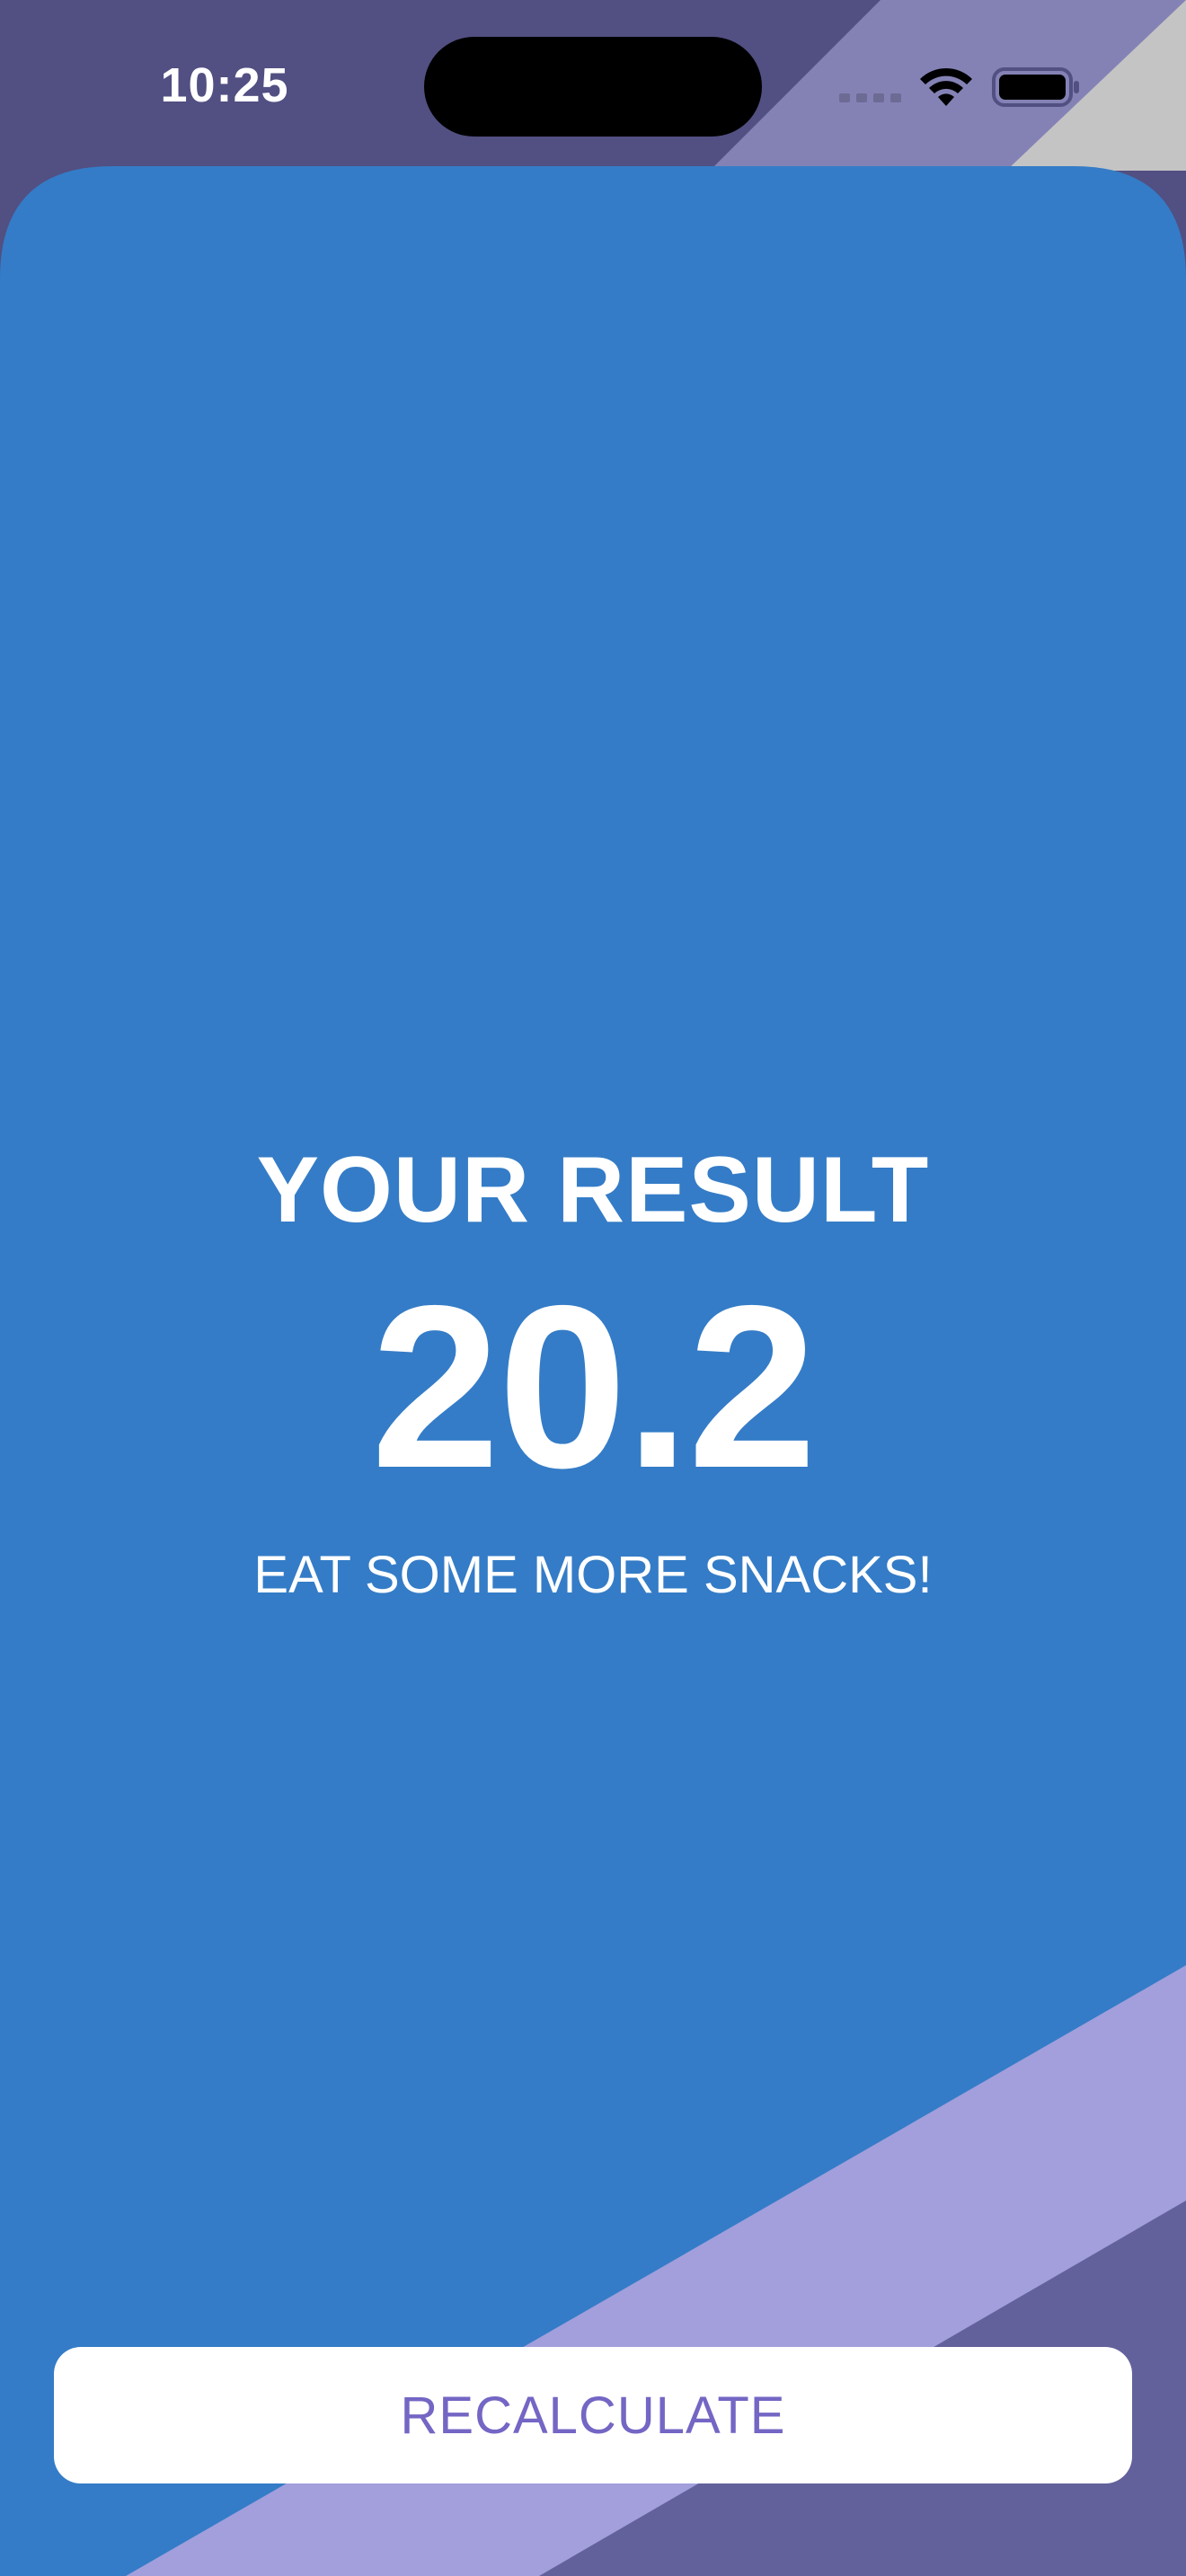 The height and width of the screenshot is (2576, 1186). Describe the element at coordinates (1035, 87) in the screenshot. I see `battery-icon` at that location.